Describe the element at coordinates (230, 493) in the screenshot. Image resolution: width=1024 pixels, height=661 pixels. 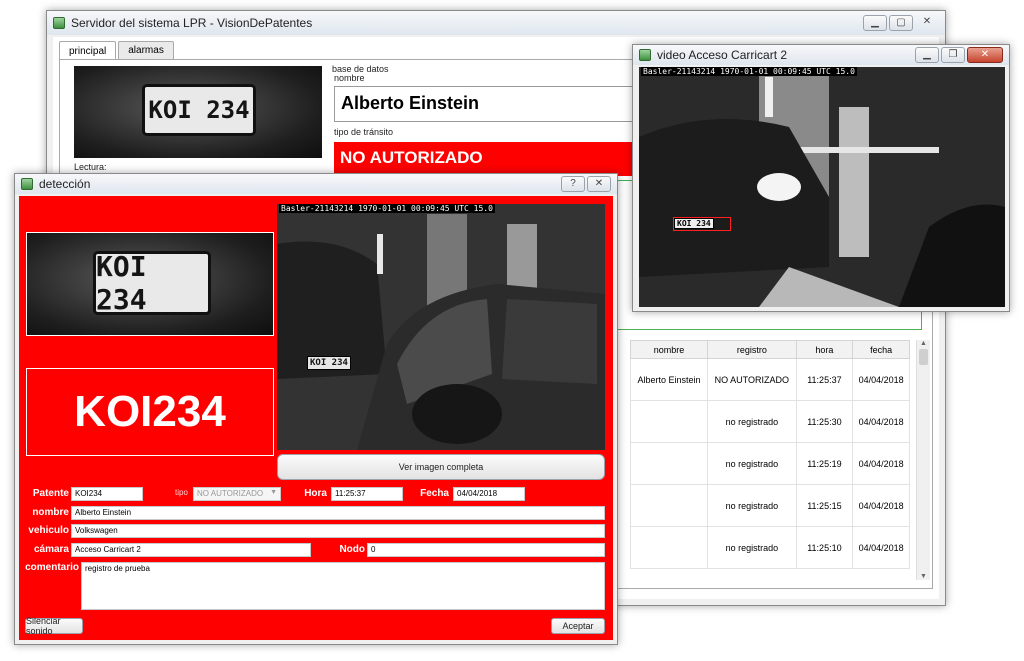
I see `tipo-select-value: NO AUTORIZADO` at that location.